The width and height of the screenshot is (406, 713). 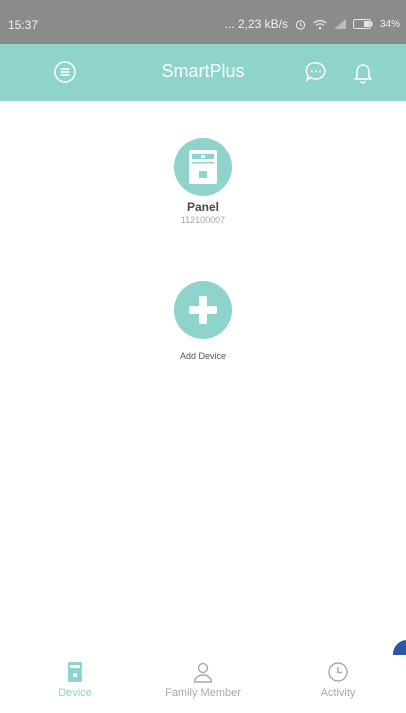 I want to click on battery-percent: 34%, so click(x=389, y=24).